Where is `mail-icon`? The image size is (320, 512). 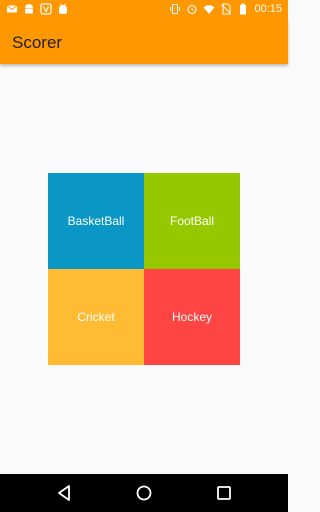 mail-icon is located at coordinates (12, 9).